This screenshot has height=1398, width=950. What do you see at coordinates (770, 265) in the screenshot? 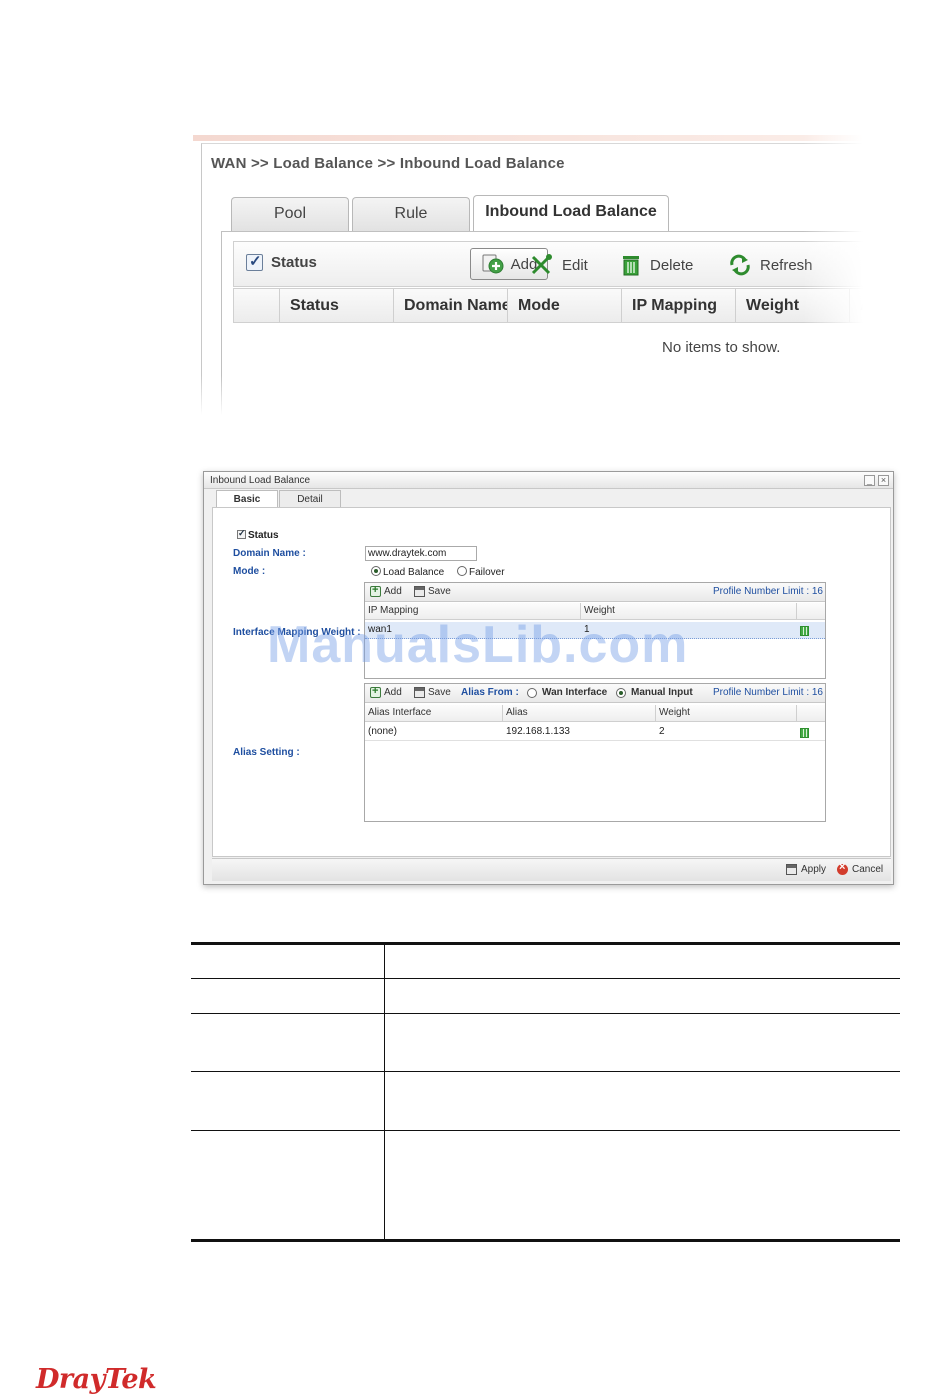
I see `refresh-button: Refresh` at bounding box center [770, 265].